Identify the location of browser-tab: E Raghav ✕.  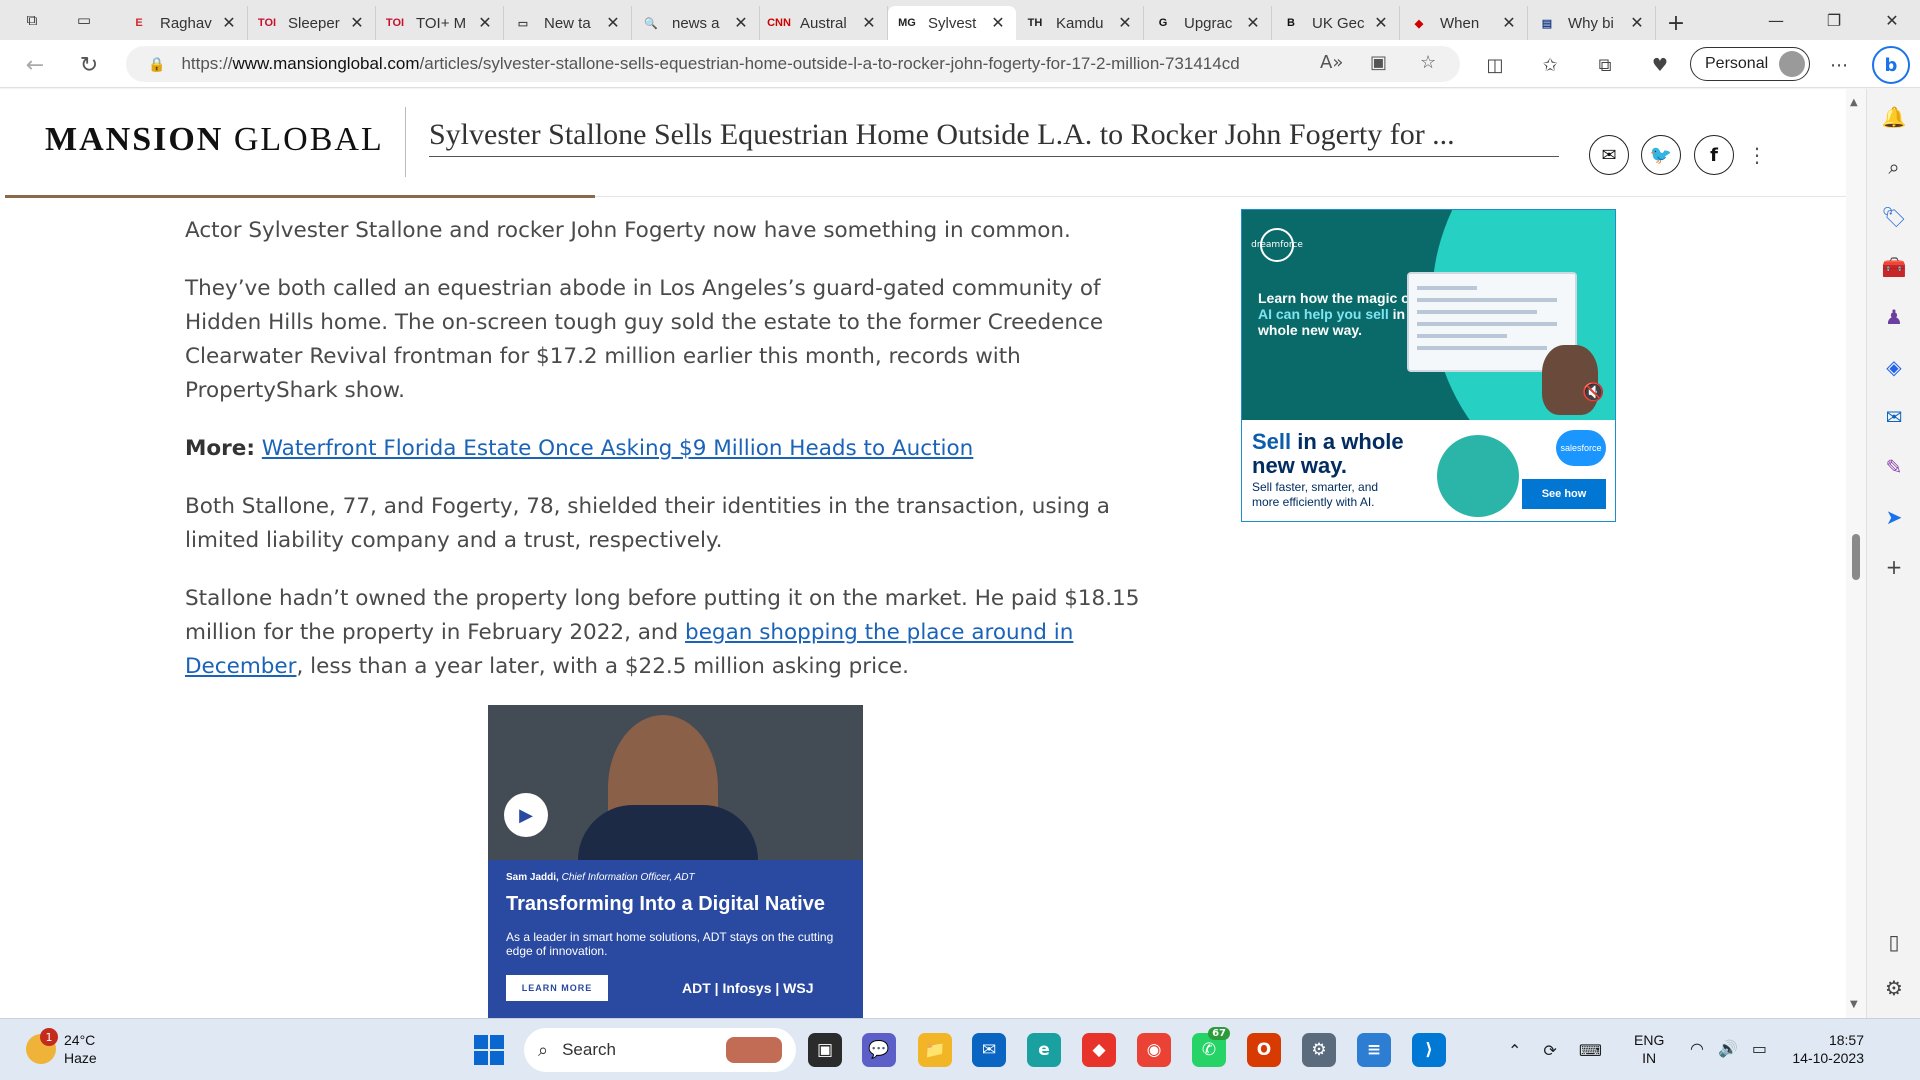
(184, 23).